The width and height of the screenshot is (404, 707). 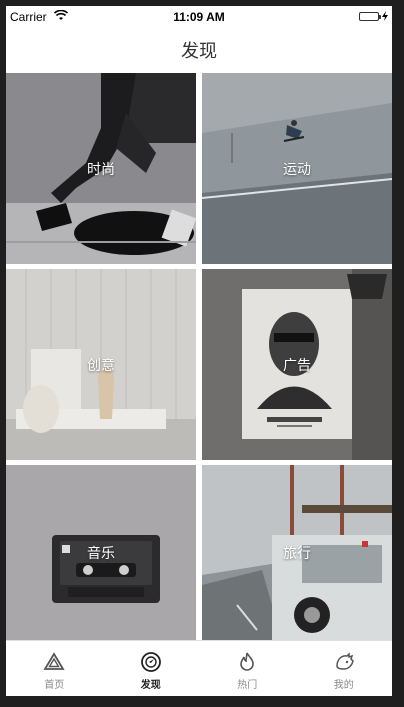 I want to click on category-label: 广告, so click(x=297, y=365).